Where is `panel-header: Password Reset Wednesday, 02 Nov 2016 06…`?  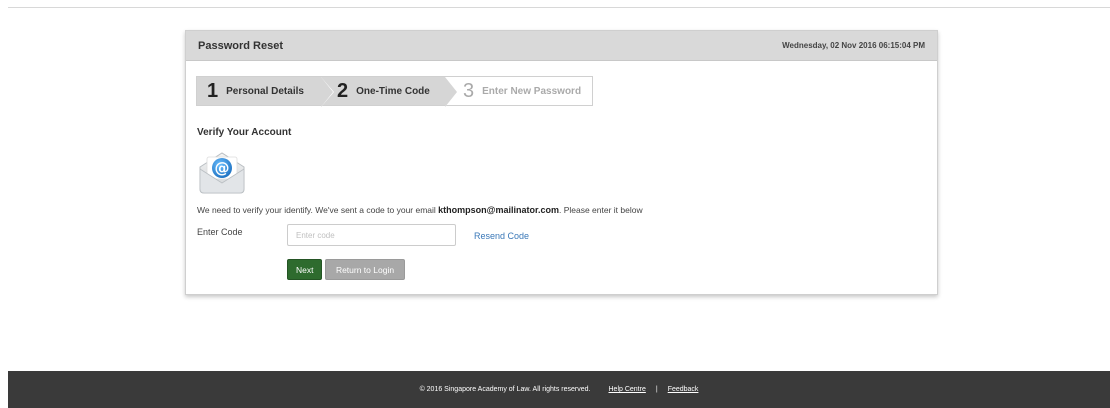 panel-header: Password Reset Wednesday, 02 Nov 2016 06… is located at coordinates (561, 46).